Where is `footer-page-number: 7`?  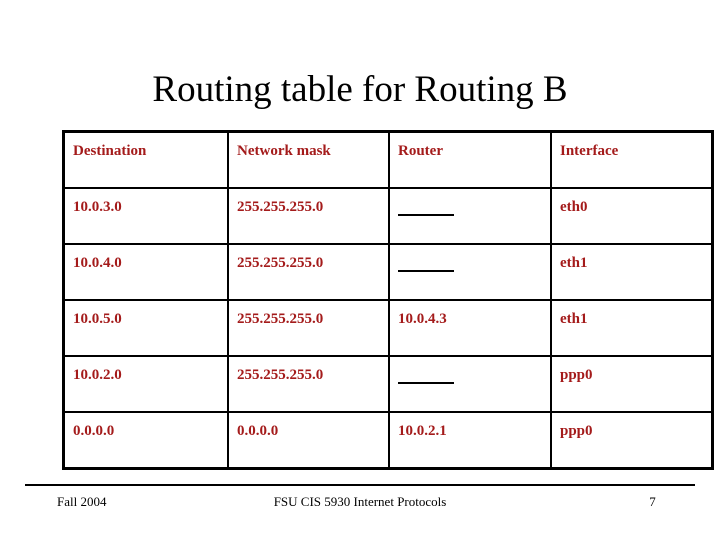 footer-page-number: 7 is located at coordinates (652, 501).